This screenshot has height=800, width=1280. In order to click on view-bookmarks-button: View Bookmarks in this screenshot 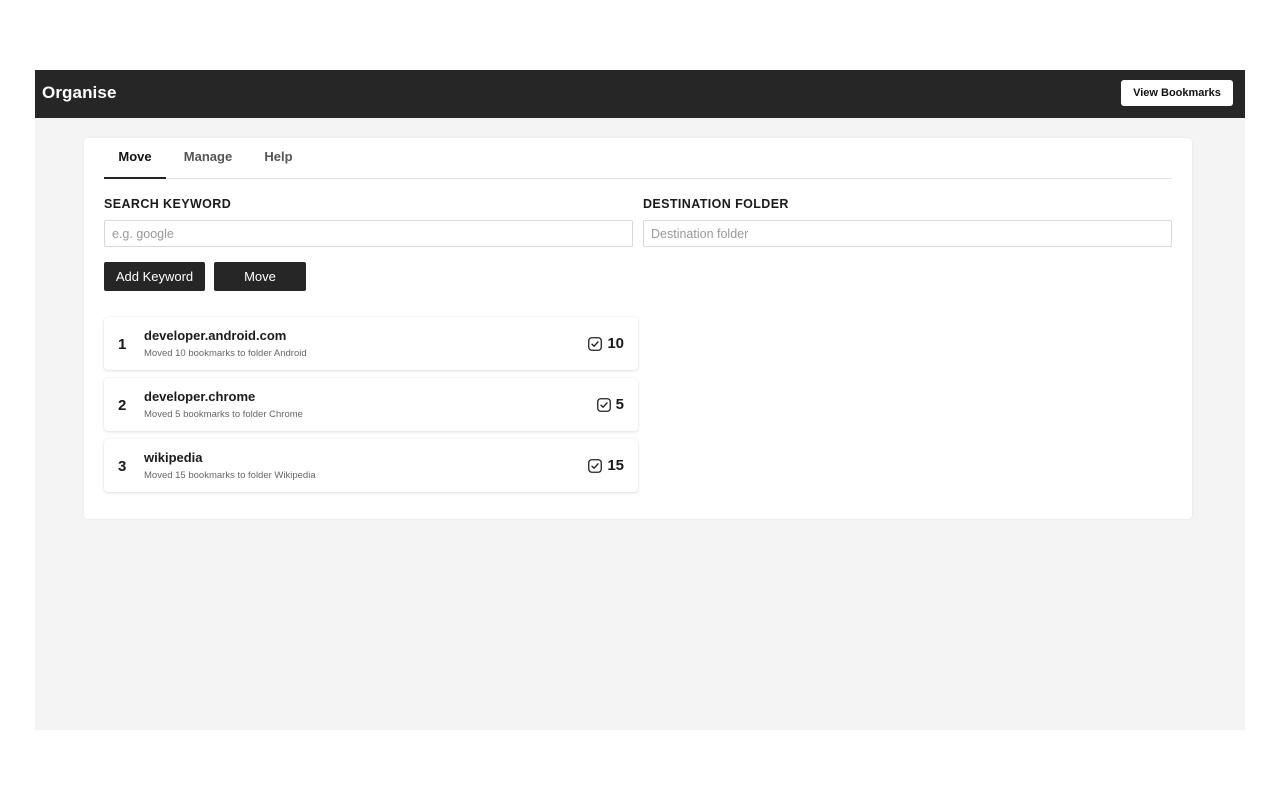, I will do `click(1177, 93)`.